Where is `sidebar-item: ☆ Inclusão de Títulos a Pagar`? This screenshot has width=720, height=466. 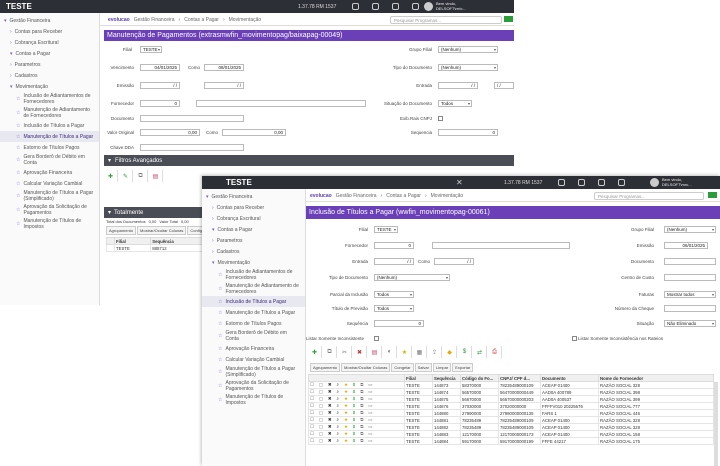
sidebar-item: ☆ Inclusão de Títulos a Pagar is located at coordinates (253, 301).